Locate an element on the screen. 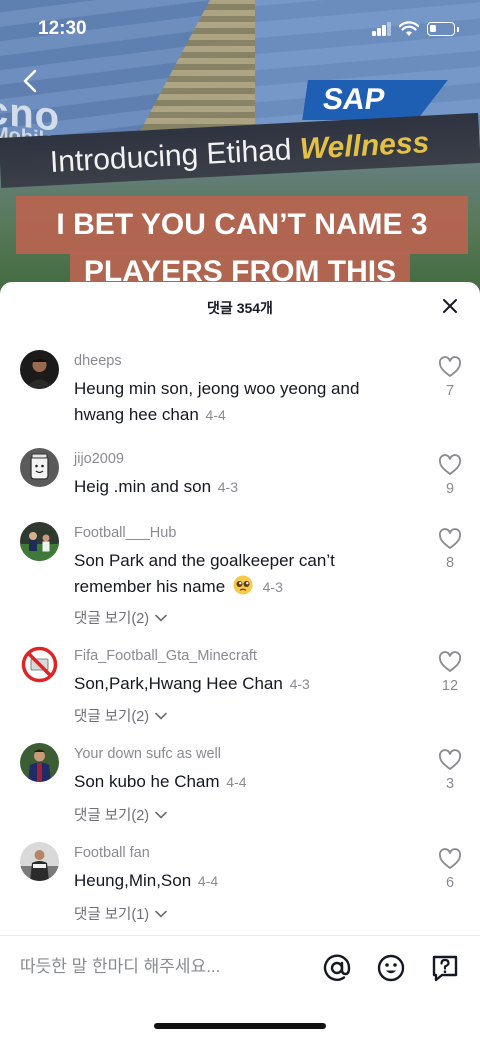 This screenshot has height=1039, width=480. like-count: 7 is located at coordinates (450, 391).